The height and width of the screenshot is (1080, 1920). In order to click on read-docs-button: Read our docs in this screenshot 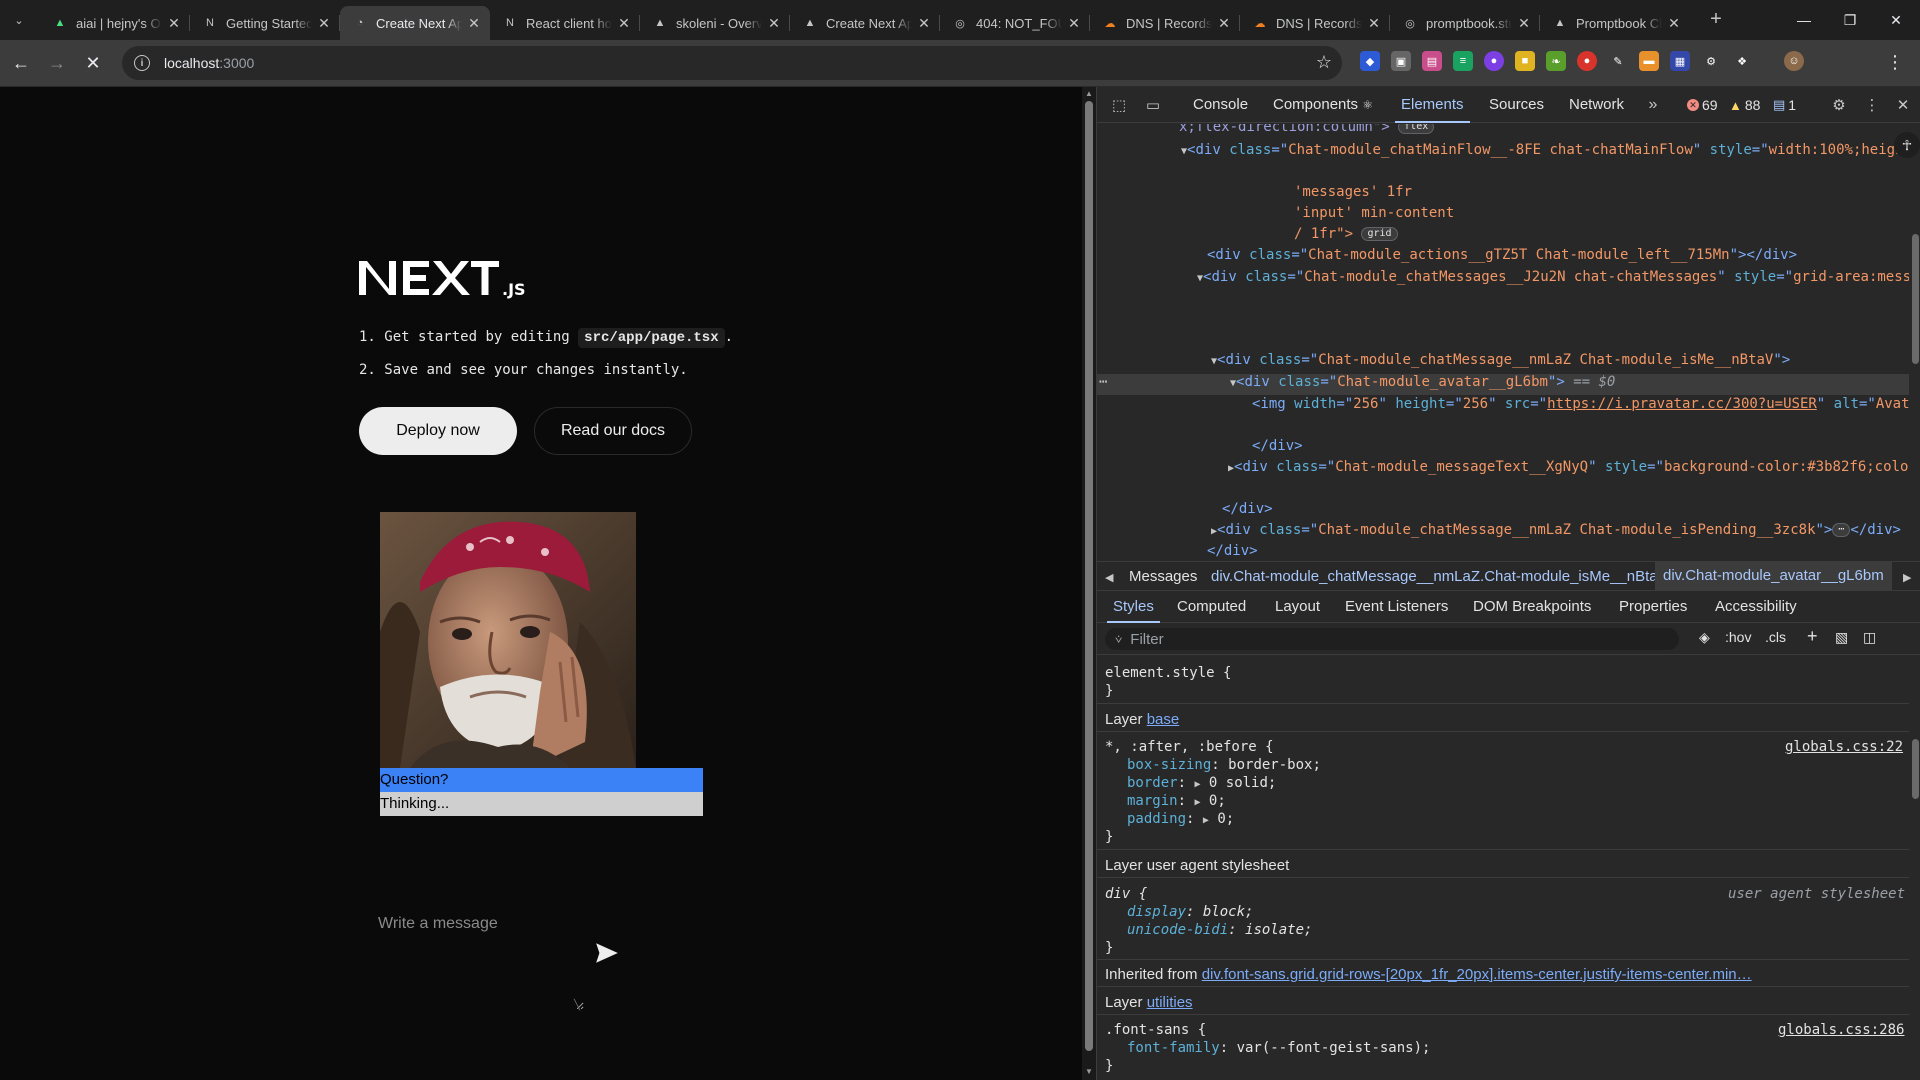, I will do `click(613, 431)`.